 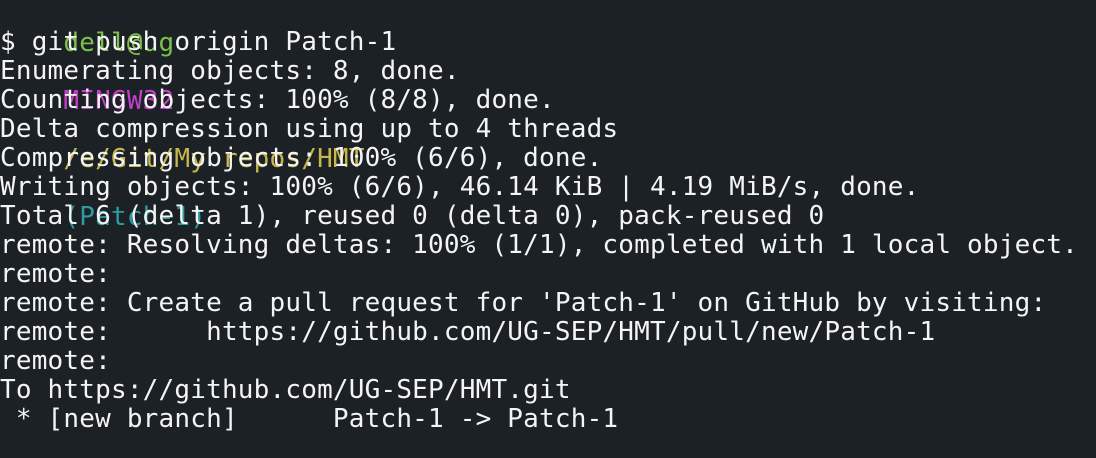 What do you see at coordinates (277, 100) in the screenshot?
I see `output-line: Counting objects: 100% (8/8), done.` at bounding box center [277, 100].